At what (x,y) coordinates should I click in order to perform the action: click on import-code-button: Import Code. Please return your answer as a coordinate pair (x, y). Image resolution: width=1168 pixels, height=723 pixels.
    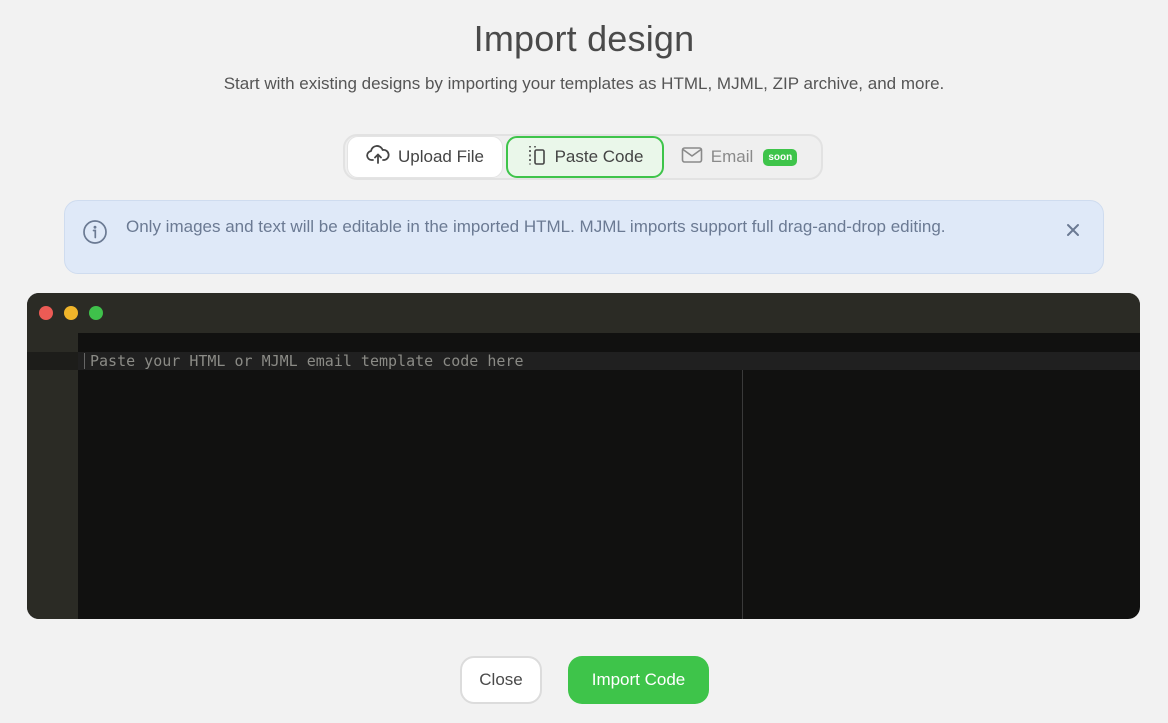
    Looking at the image, I should click on (638, 680).